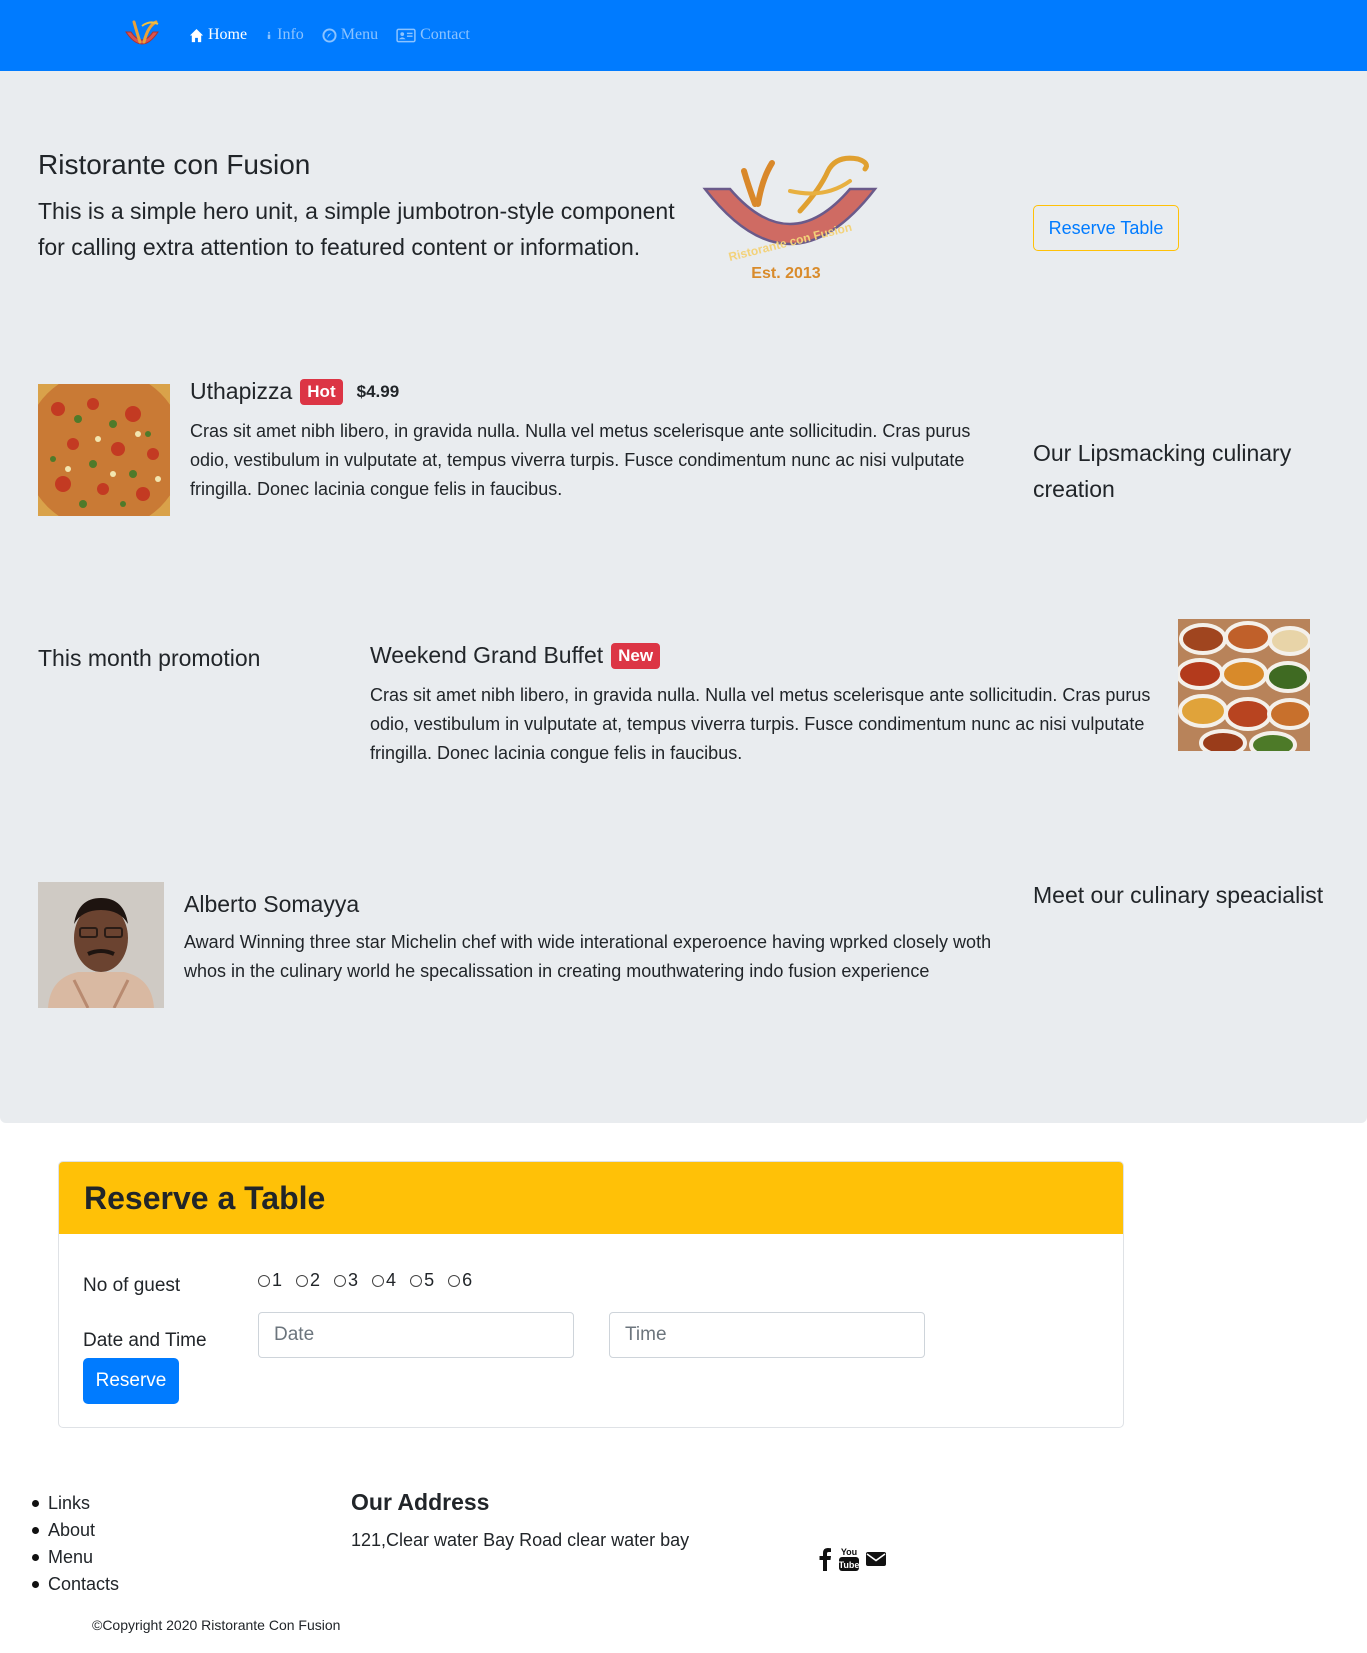  What do you see at coordinates (145, 1340) in the screenshot?
I see `datetime-label: Date and Time` at bounding box center [145, 1340].